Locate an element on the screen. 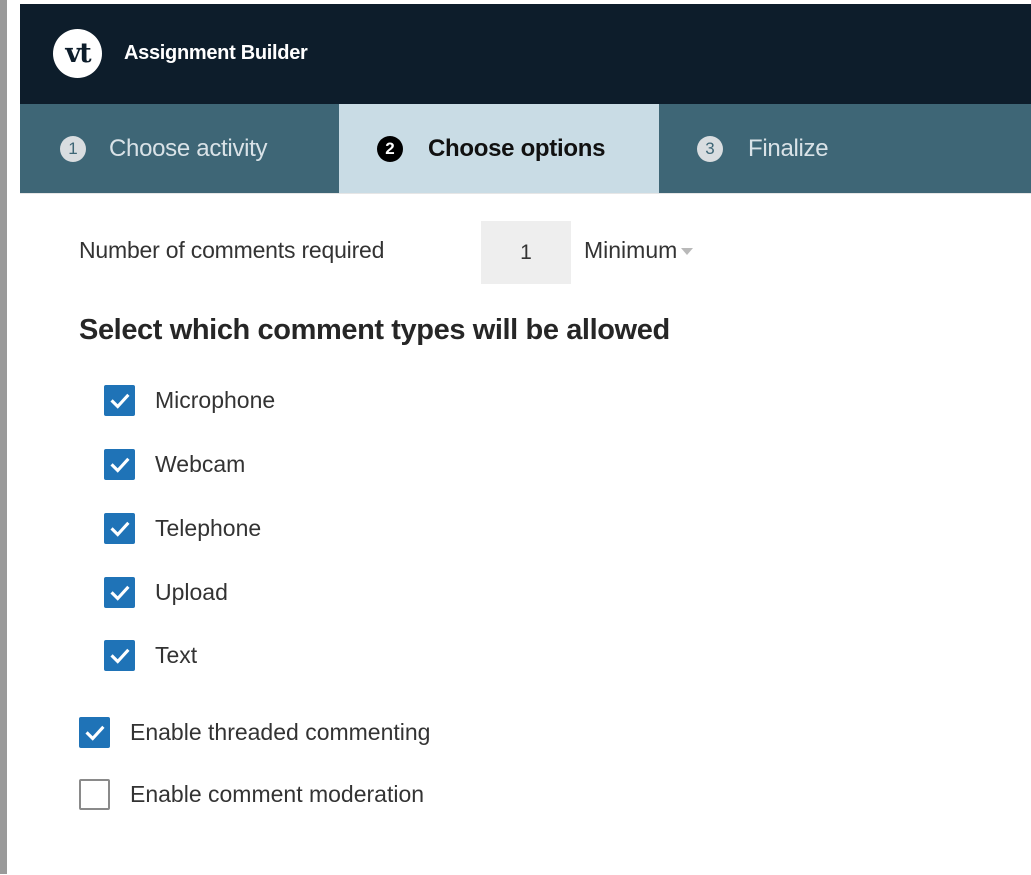 This screenshot has height=875, width=1031. comments-count-input is located at coordinates (526, 252).